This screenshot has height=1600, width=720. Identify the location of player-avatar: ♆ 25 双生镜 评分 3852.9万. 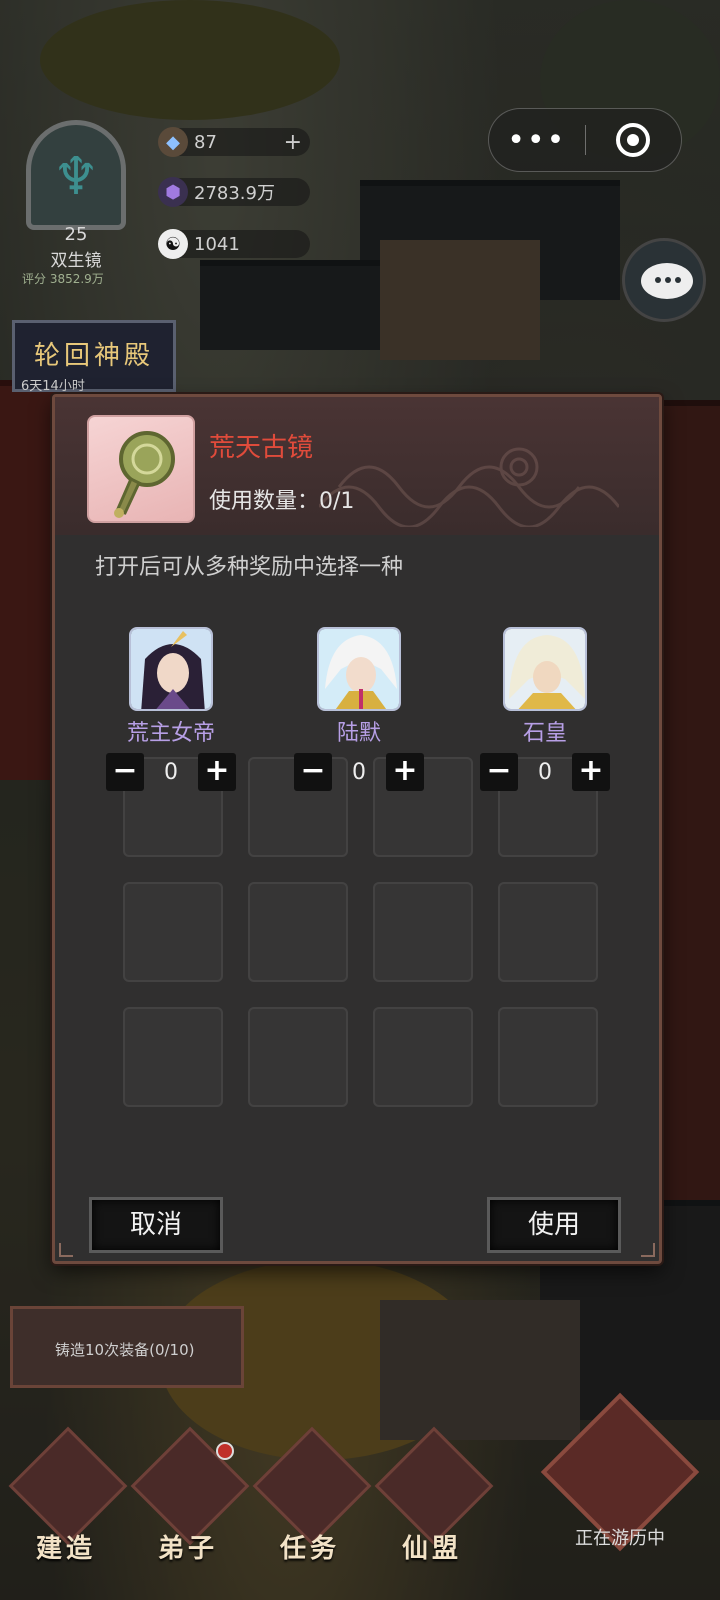
(76, 193).